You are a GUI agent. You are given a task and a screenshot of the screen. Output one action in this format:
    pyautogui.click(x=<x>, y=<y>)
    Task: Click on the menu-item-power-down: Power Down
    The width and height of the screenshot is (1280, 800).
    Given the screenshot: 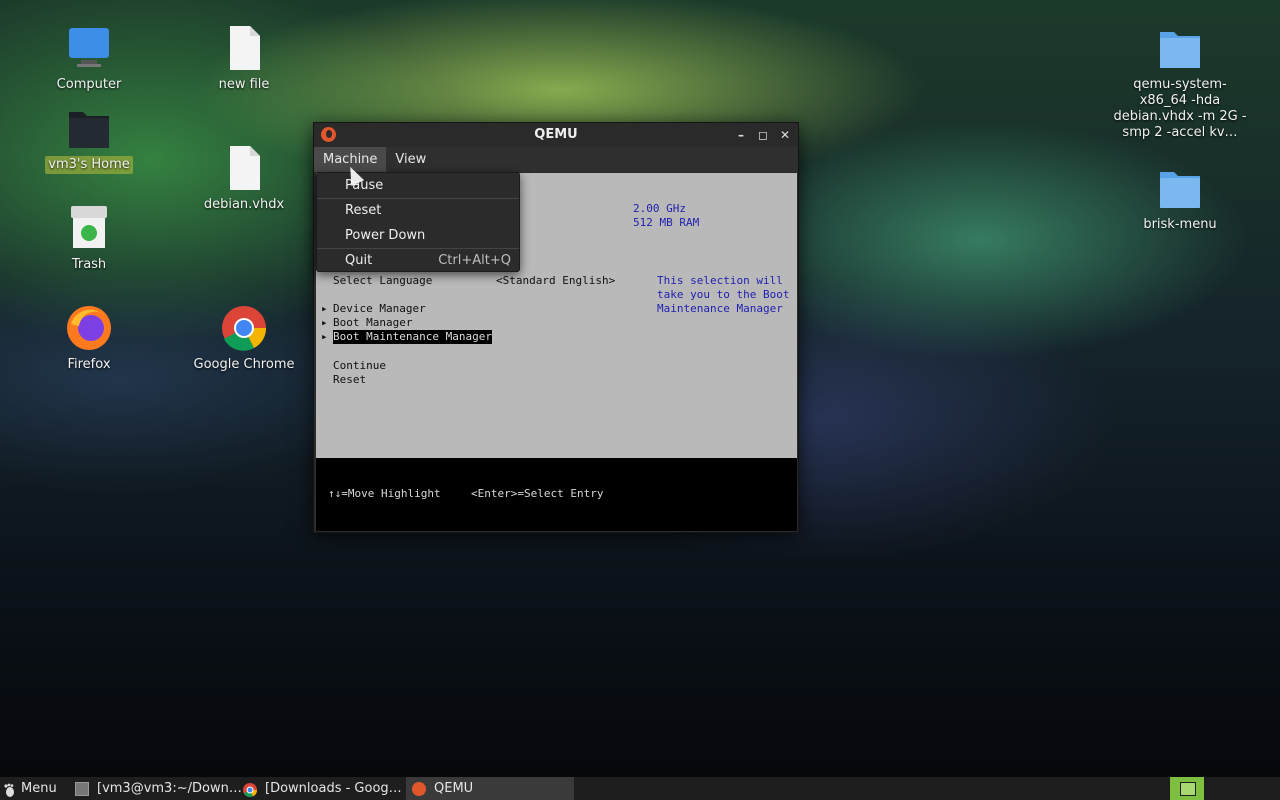 What is the action you would take?
    pyautogui.click(x=418, y=235)
    